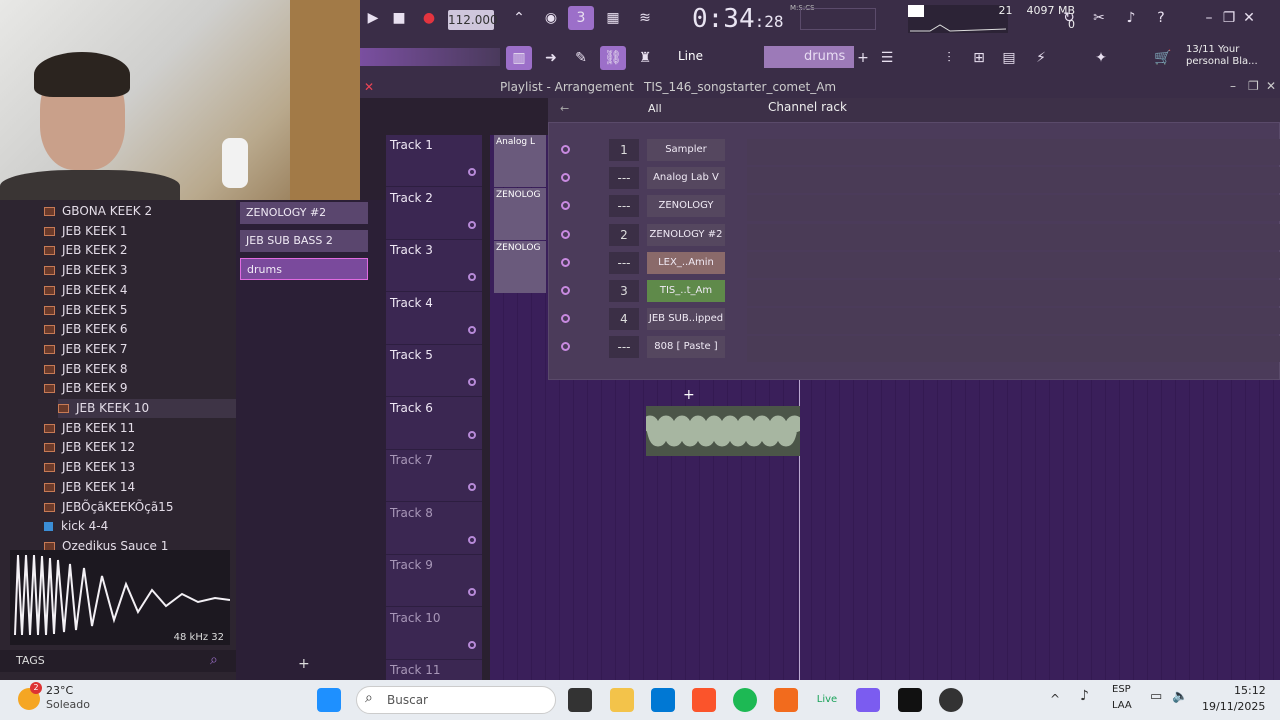 The width and height of the screenshot is (1280, 720). What do you see at coordinates (622, 700) in the screenshot?
I see `file-explorer-icon` at bounding box center [622, 700].